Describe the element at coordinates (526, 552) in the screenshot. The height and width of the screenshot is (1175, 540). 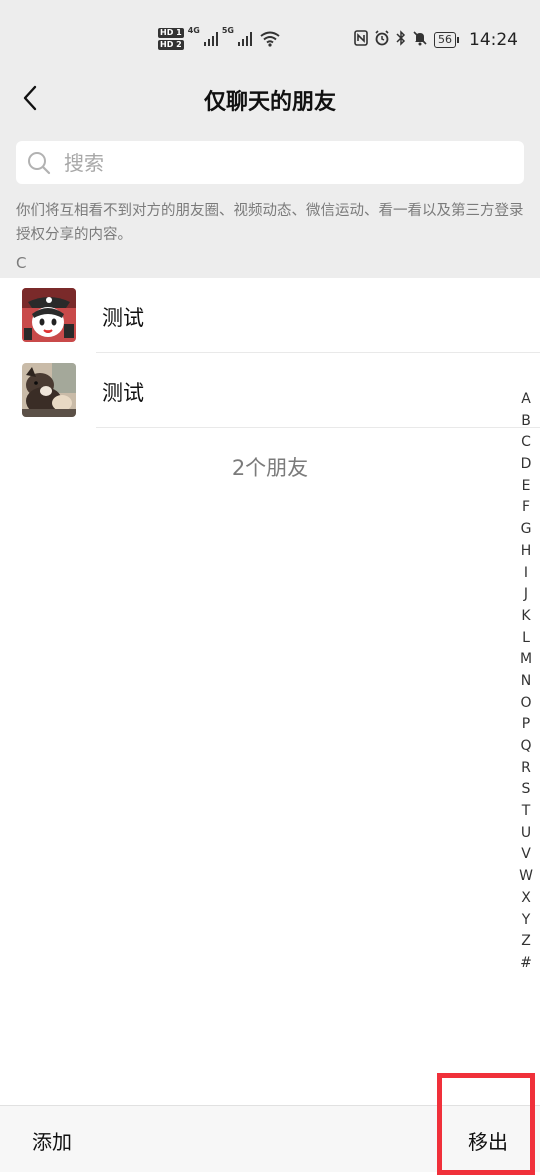
I see `index-letter: H` at that location.